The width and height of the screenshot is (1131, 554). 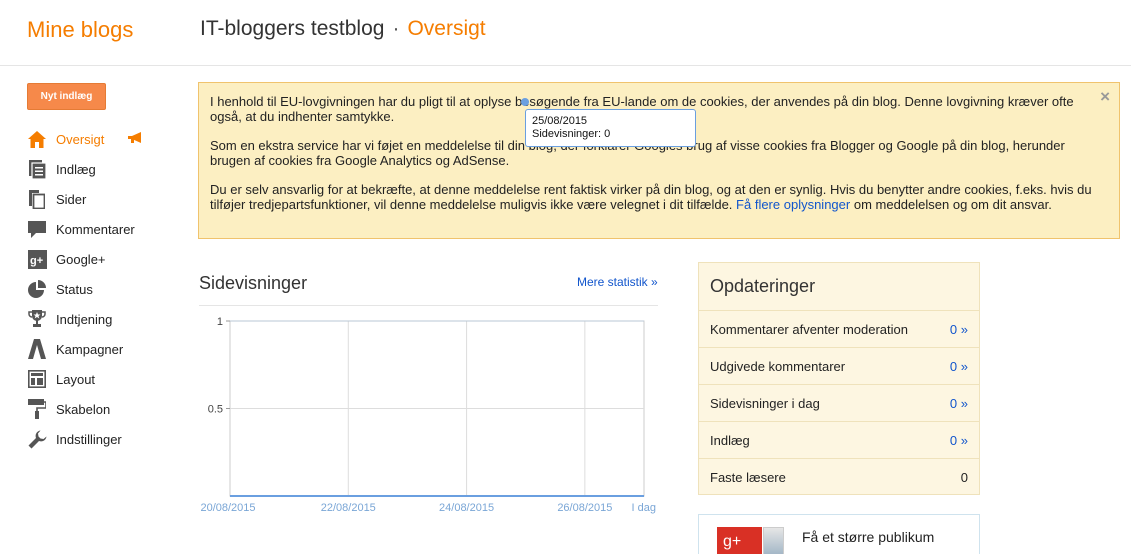 I want to click on update-row: Sidevisninger i dag 0 », so click(x=839, y=402).